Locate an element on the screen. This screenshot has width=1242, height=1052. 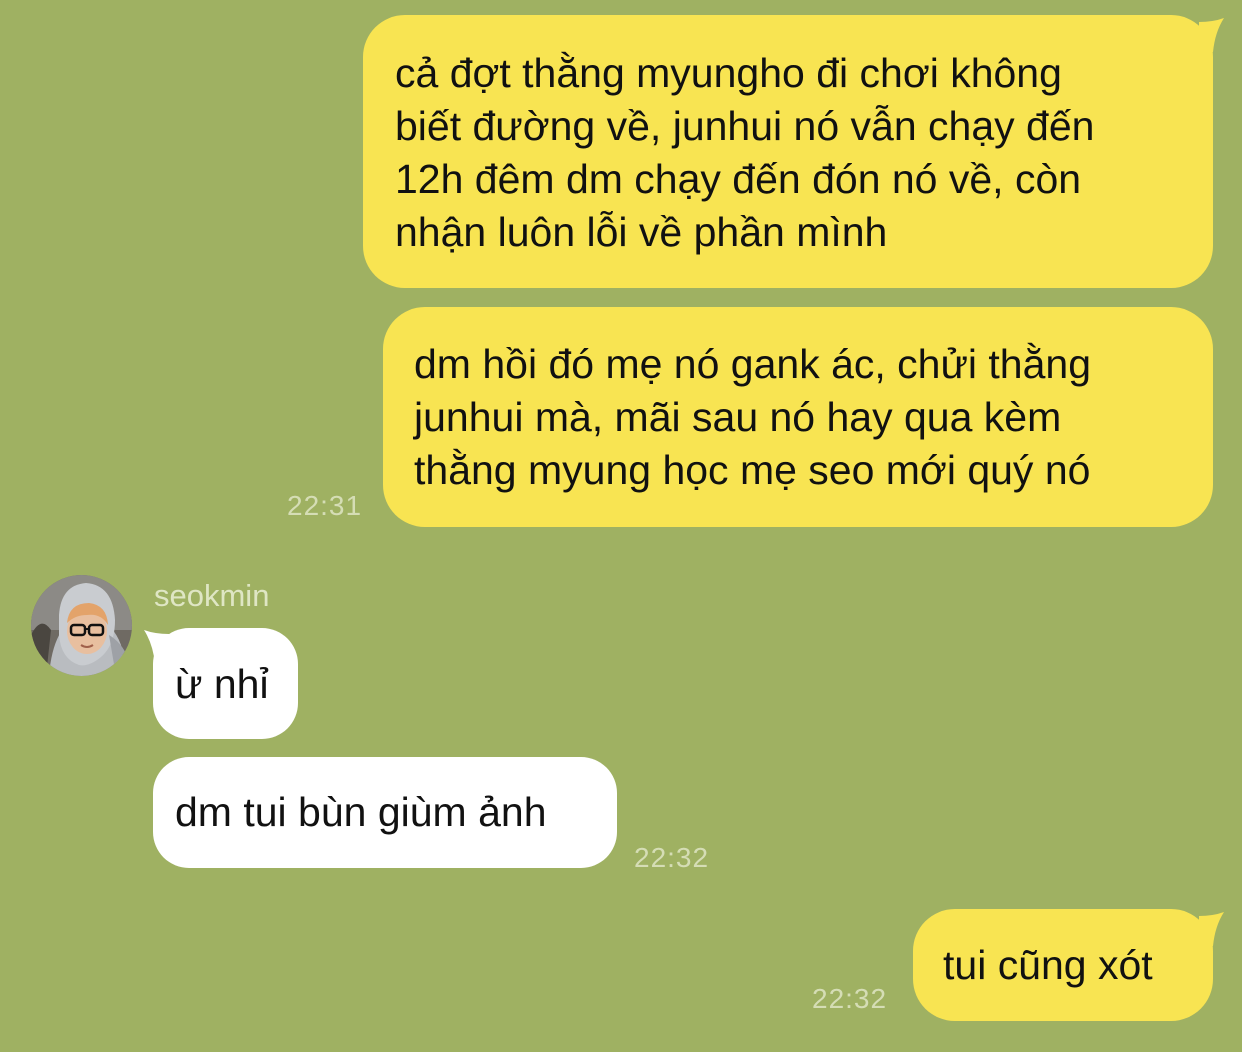
incoming-message-bubble: dm tui bùn giùm ảnh is located at coordinates (385, 812).